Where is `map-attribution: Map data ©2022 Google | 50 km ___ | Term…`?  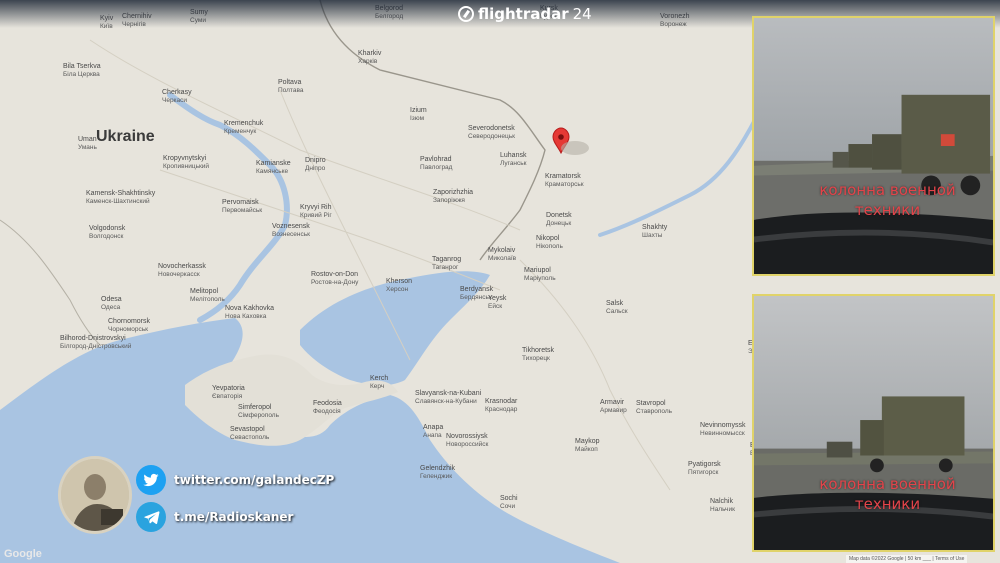 map-attribution: Map data ©2022 Google | 50 km ___ | Term… is located at coordinates (907, 559).